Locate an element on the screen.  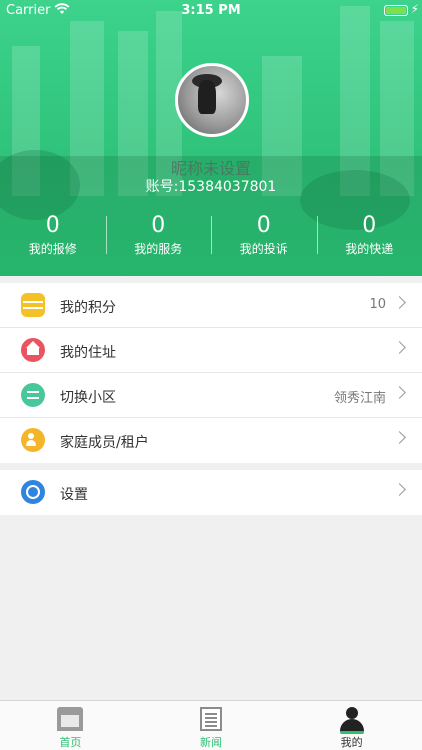
stat-label: 我的报修 is located at coordinates (52, 249).